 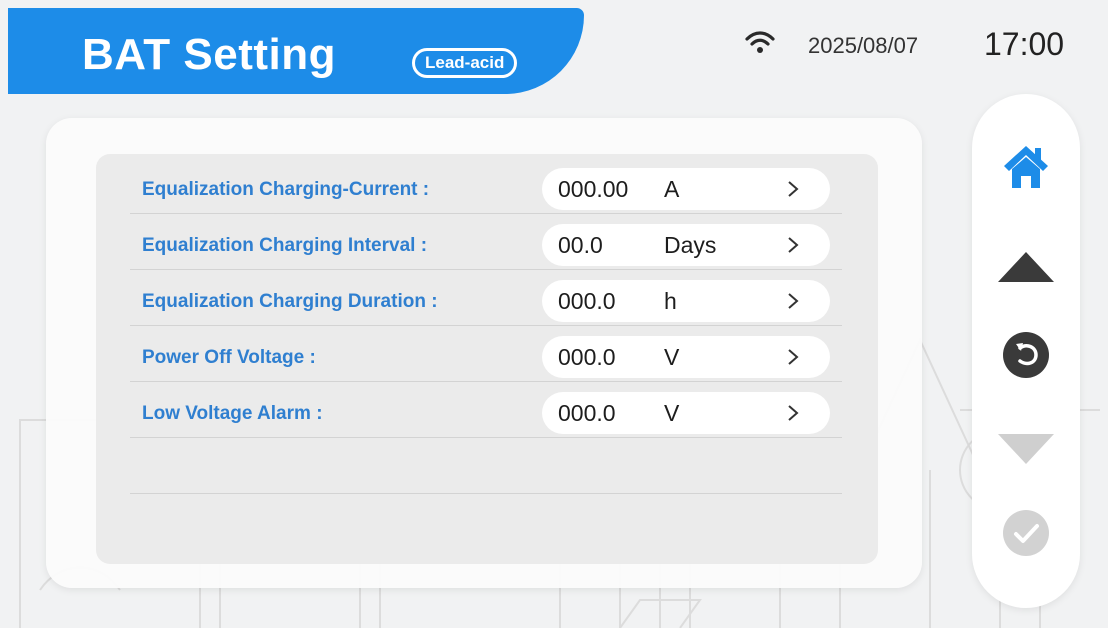 I want to click on setting-label: Equalization Charging-Current :, so click(x=286, y=189).